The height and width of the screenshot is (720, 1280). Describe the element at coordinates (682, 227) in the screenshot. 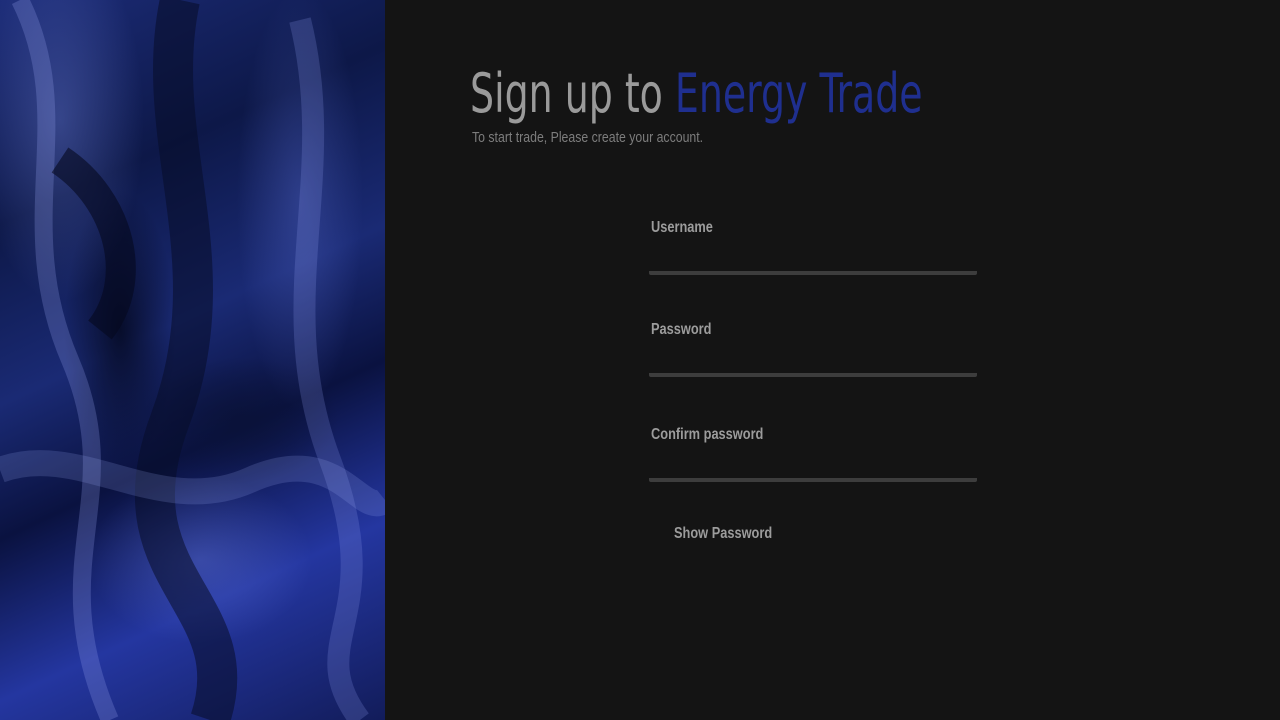

I see `username-label: Username` at that location.